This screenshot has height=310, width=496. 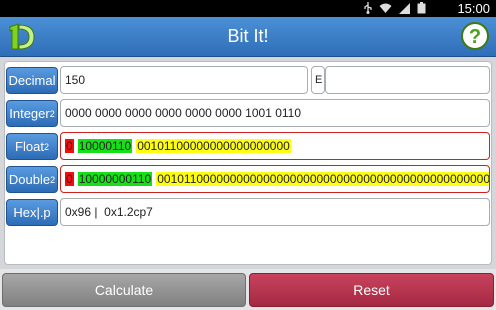 What do you see at coordinates (421, 8) in the screenshot?
I see `battery-icon` at bounding box center [421, 8].